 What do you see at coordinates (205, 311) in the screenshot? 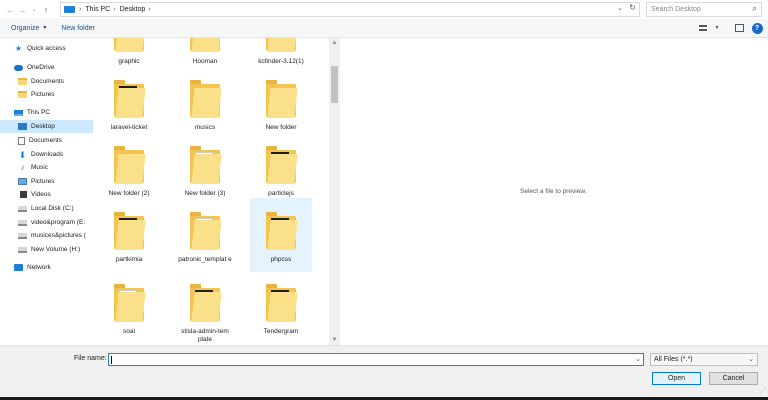
I see `file-item: stisla-admin-tem plate` at bounding box center [205, 311].